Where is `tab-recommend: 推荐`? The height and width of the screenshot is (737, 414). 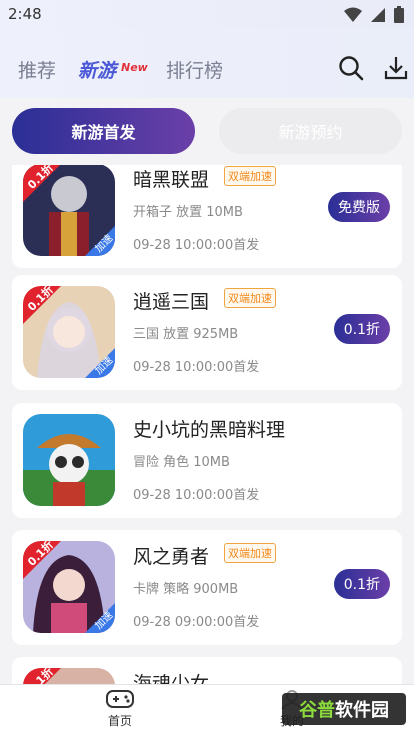 tab-recommend: 推荐 is located at coordinates (37, 69).